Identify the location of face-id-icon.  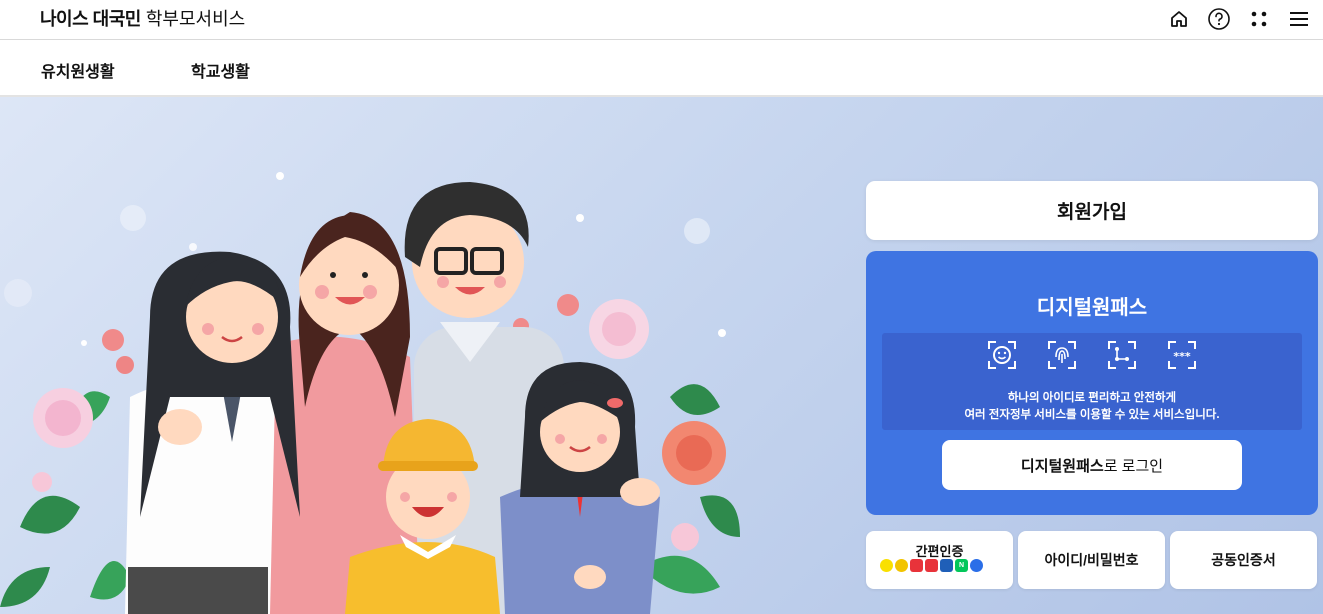
(1002, 355).